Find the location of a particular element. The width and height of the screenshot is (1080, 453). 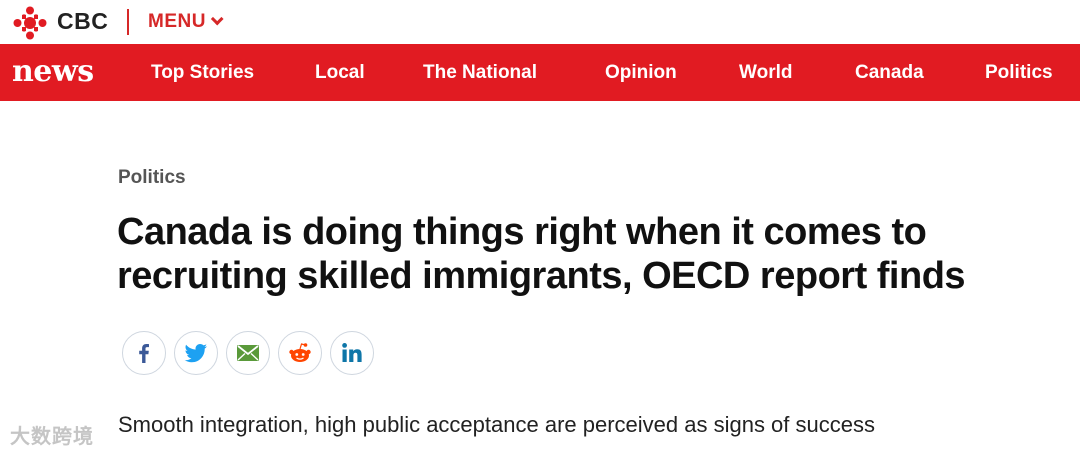

share-linkedin-button is located at coordinates (352, 353).